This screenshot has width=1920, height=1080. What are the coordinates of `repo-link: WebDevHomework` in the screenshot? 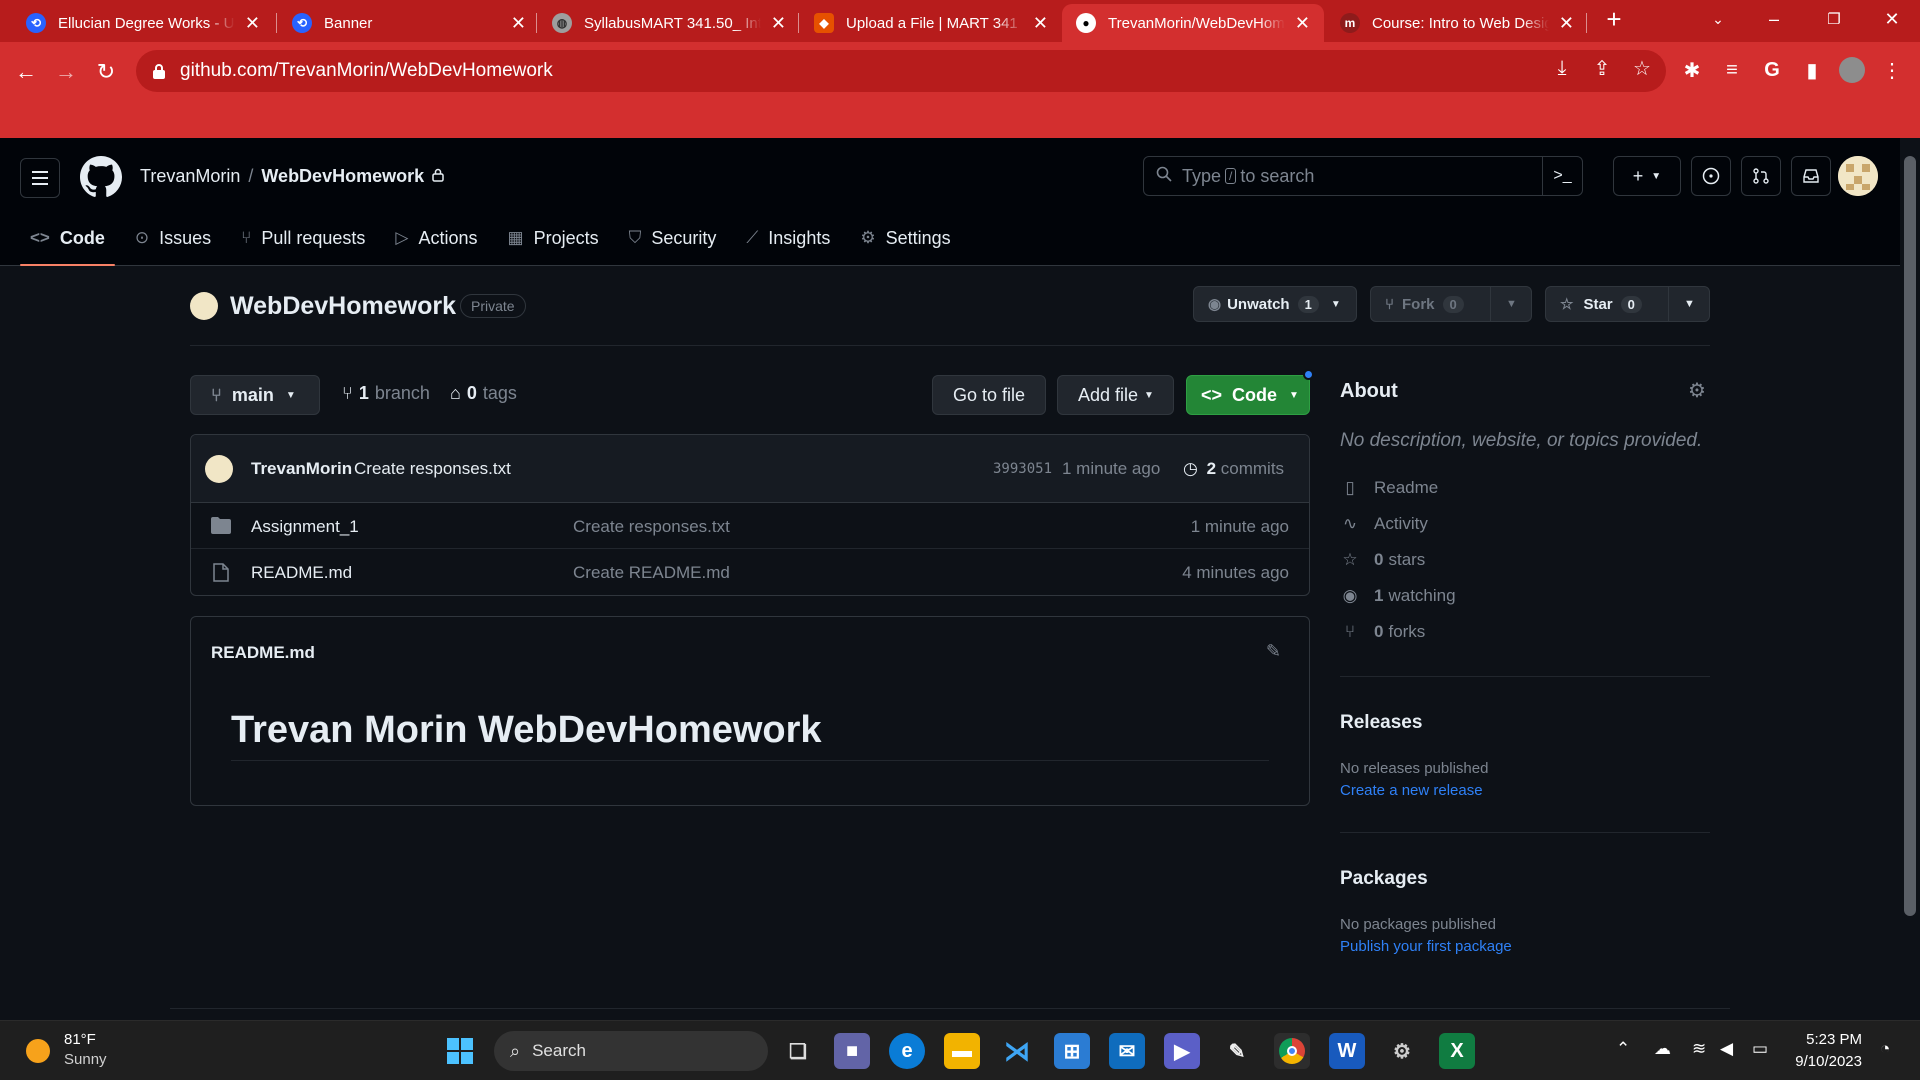 It's located at (342, 176).